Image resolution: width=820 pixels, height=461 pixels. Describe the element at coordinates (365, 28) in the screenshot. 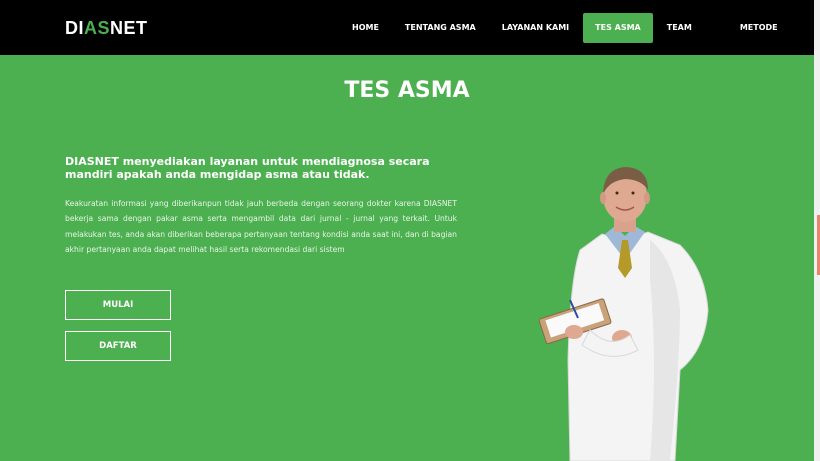

I see `nav-item-home: HOME` at that location.